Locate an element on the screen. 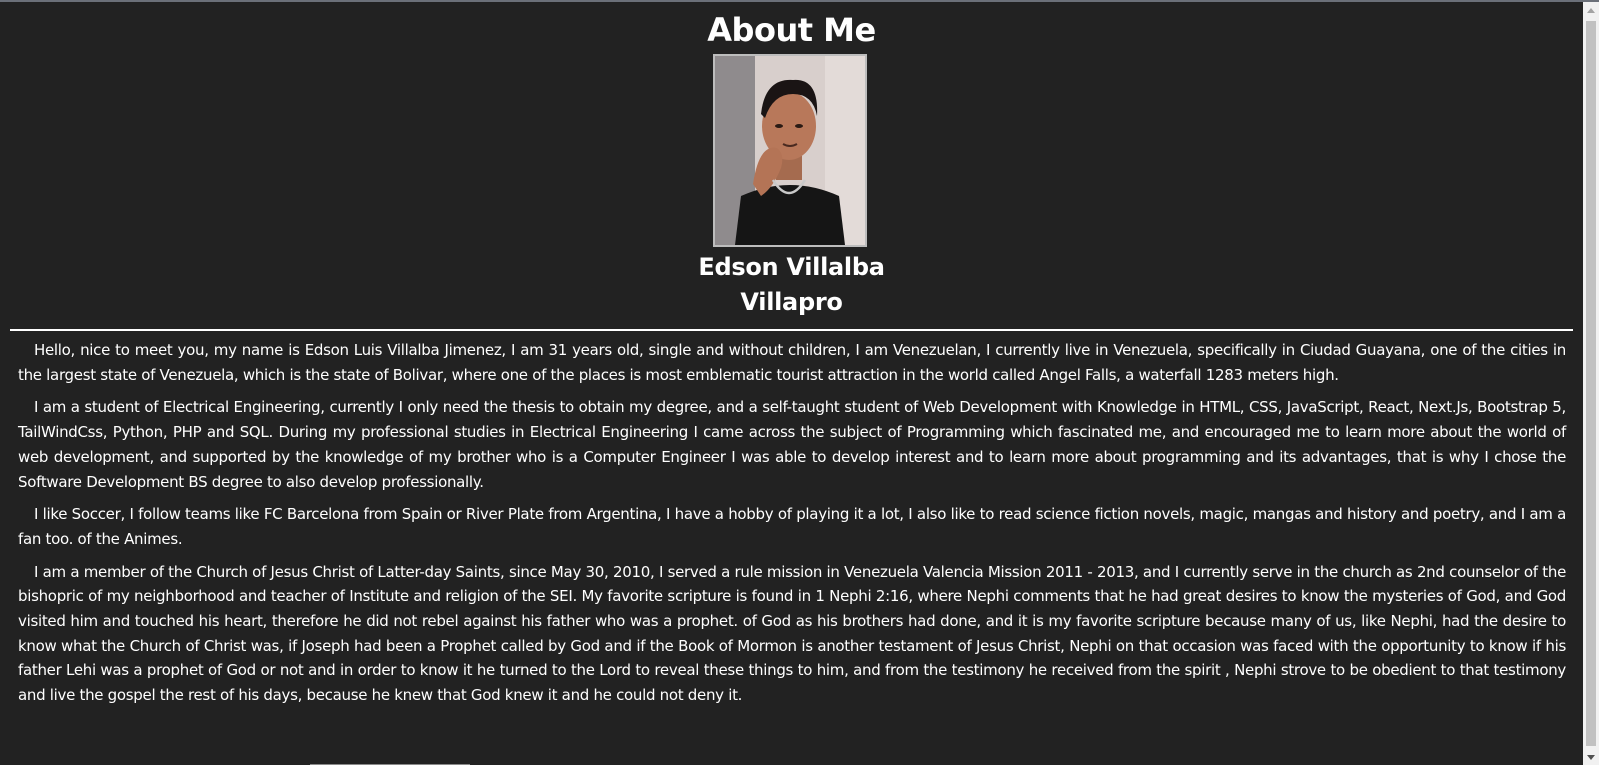  profile-photo-illustration is located at coordinates (790, 150).